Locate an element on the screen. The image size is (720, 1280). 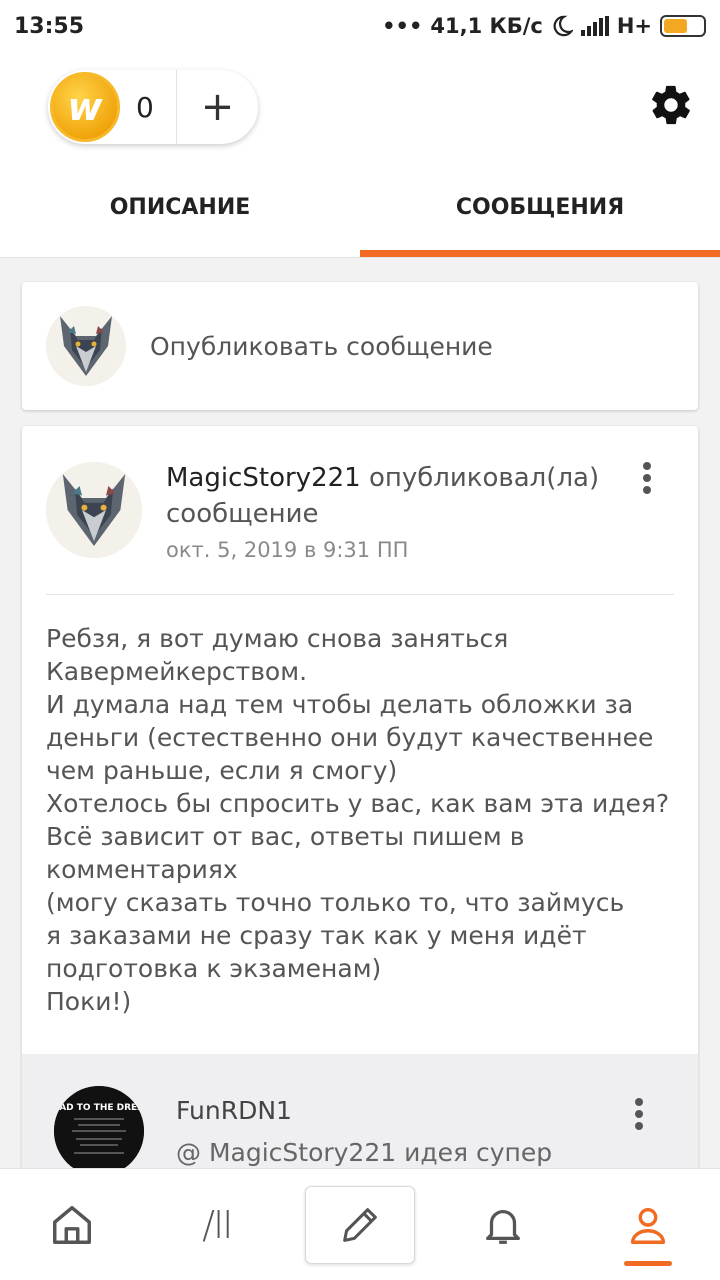
divider is located at coordinates (360, 594).